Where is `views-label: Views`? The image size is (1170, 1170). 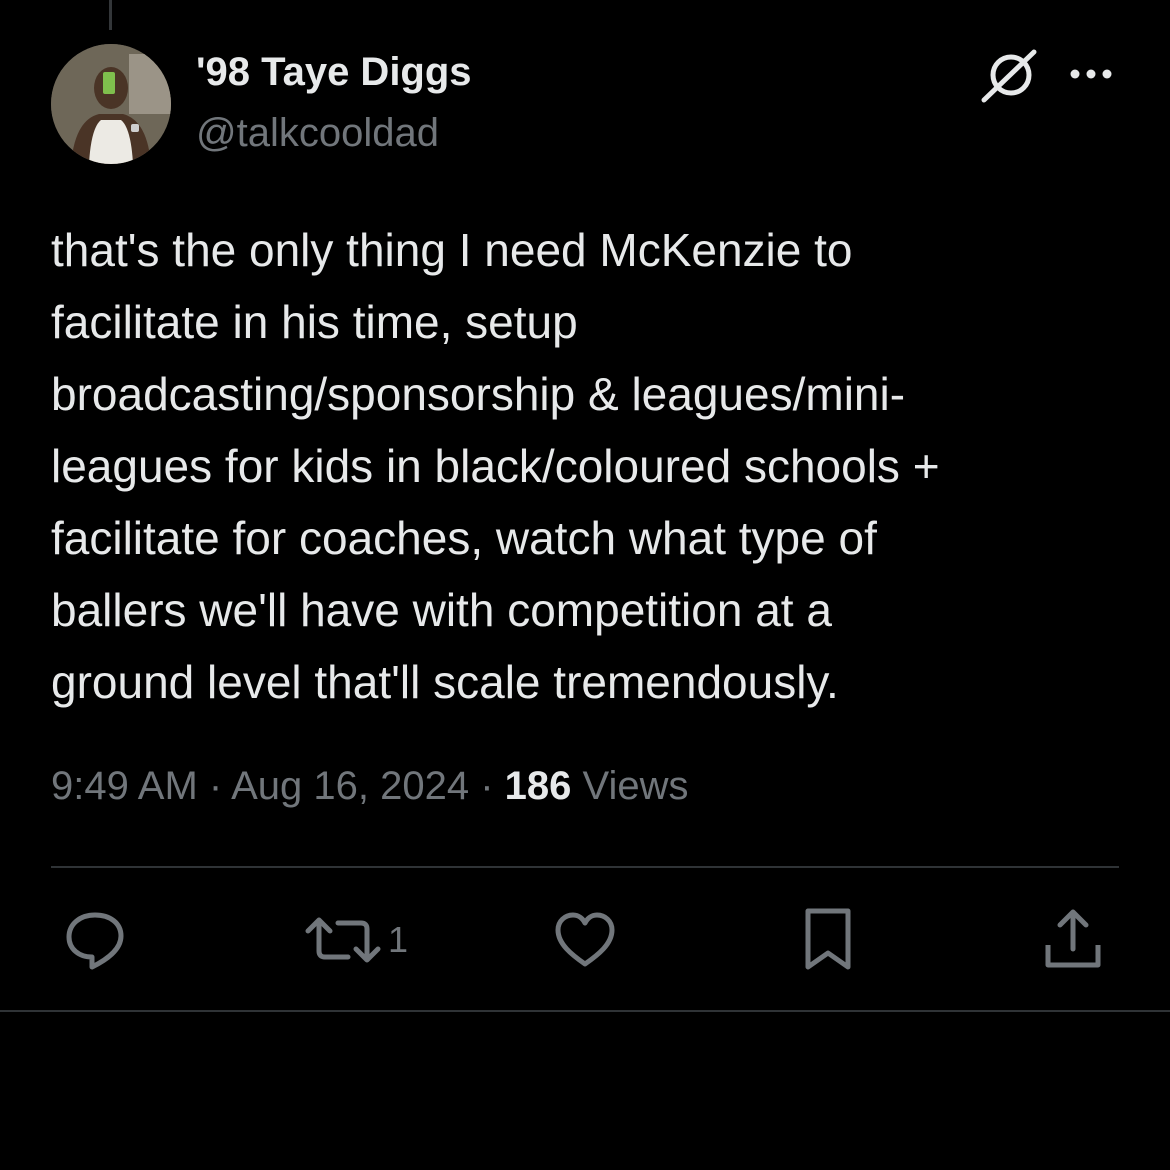 views-label: Views is located at coordinates (630, 786).